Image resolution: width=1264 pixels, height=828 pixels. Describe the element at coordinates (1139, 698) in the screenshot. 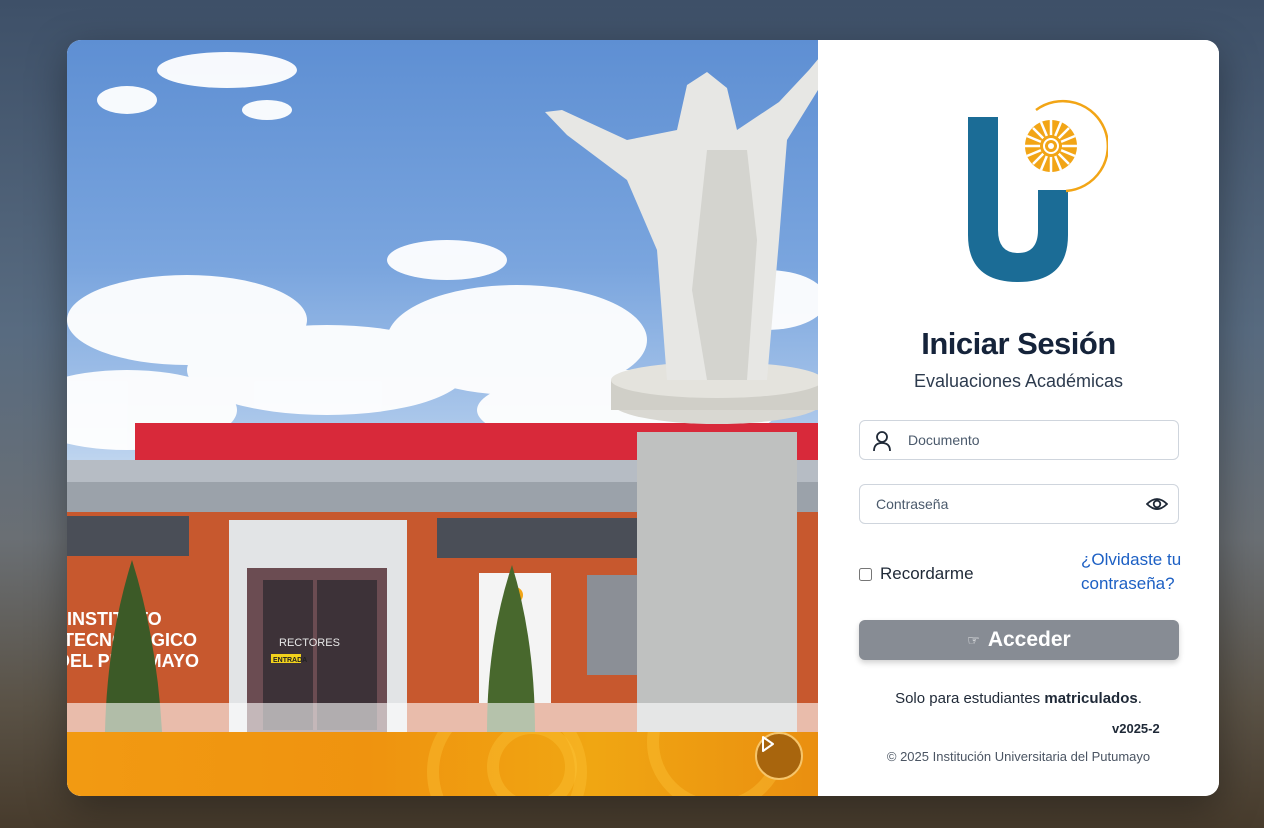

I see `notice-suffix: .` at that location.